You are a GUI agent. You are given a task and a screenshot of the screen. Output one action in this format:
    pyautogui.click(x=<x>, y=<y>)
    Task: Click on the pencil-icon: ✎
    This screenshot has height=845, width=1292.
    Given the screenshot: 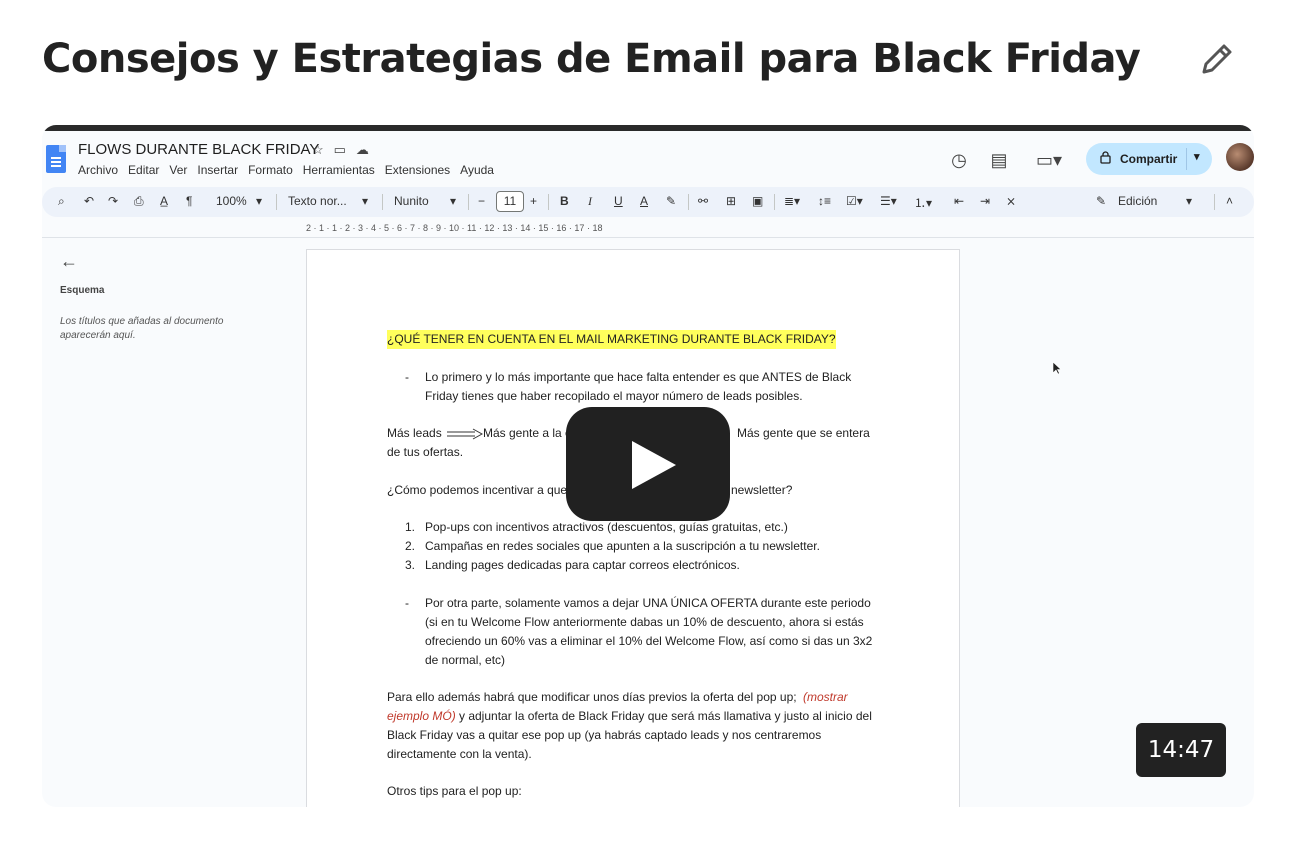 What is the action you would take?
    pyautogui.click(x=1101, y=201)
    